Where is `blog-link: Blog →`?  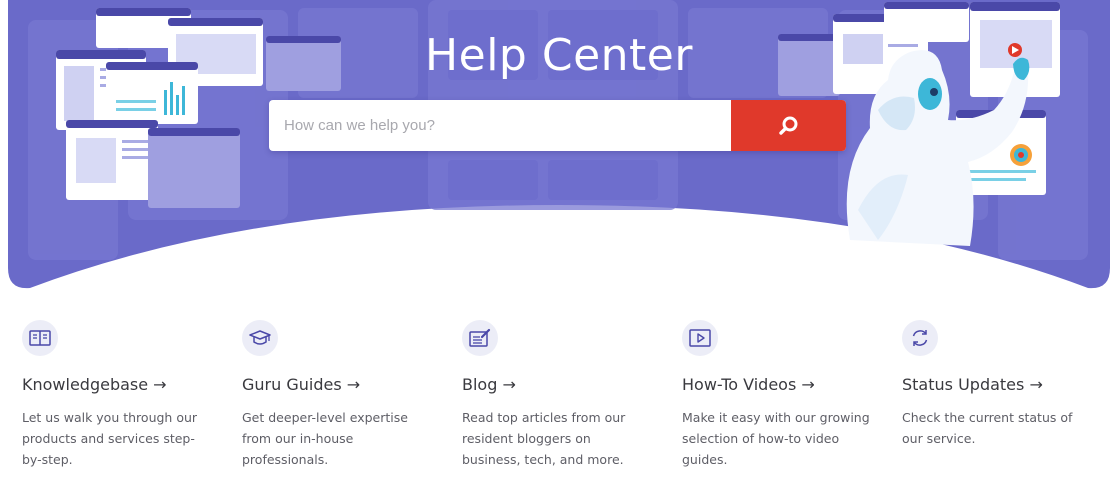 blog-link: Blog → is located at coordinates (562, 384).